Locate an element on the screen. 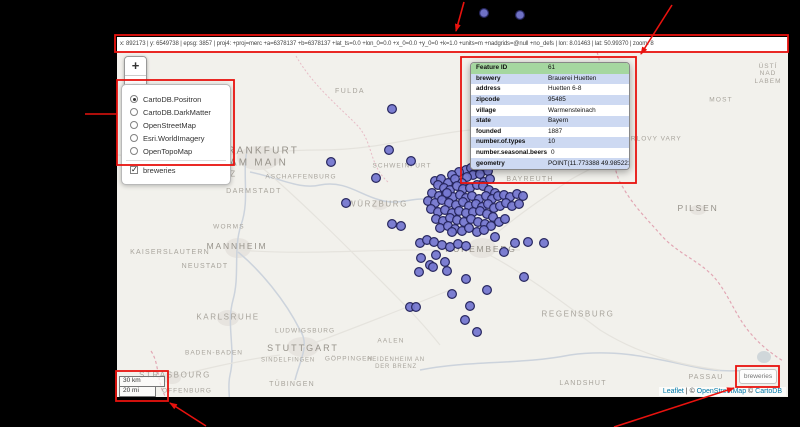 This screenshot has width=800, height=427. checkbox-icon is located at coordinates (134, 170).